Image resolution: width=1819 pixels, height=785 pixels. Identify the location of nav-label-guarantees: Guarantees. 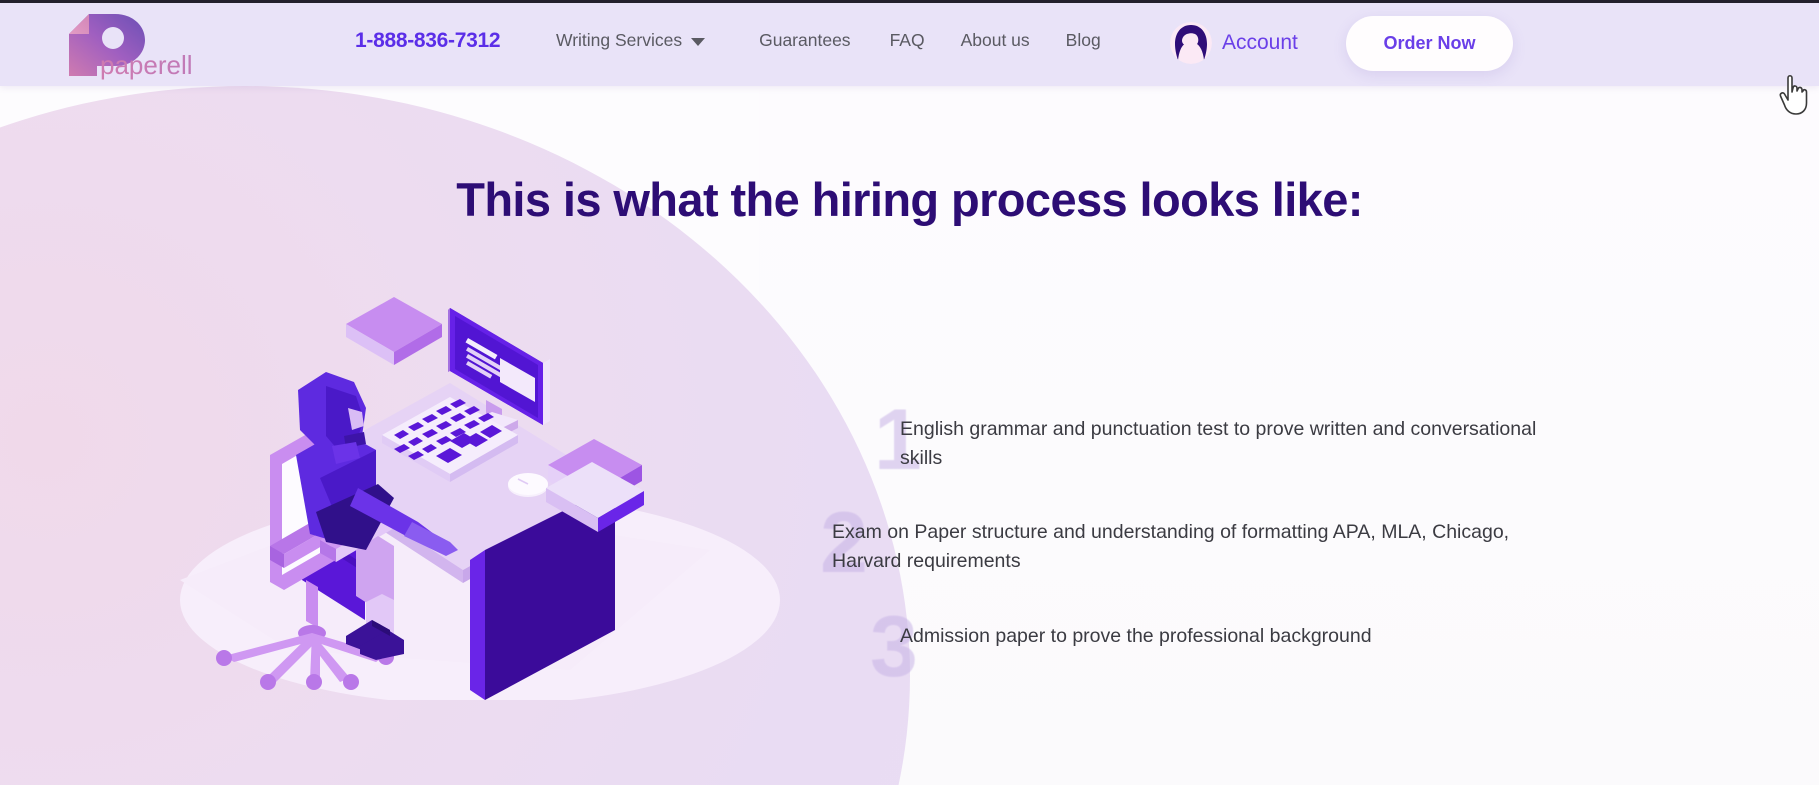
(805, 40).